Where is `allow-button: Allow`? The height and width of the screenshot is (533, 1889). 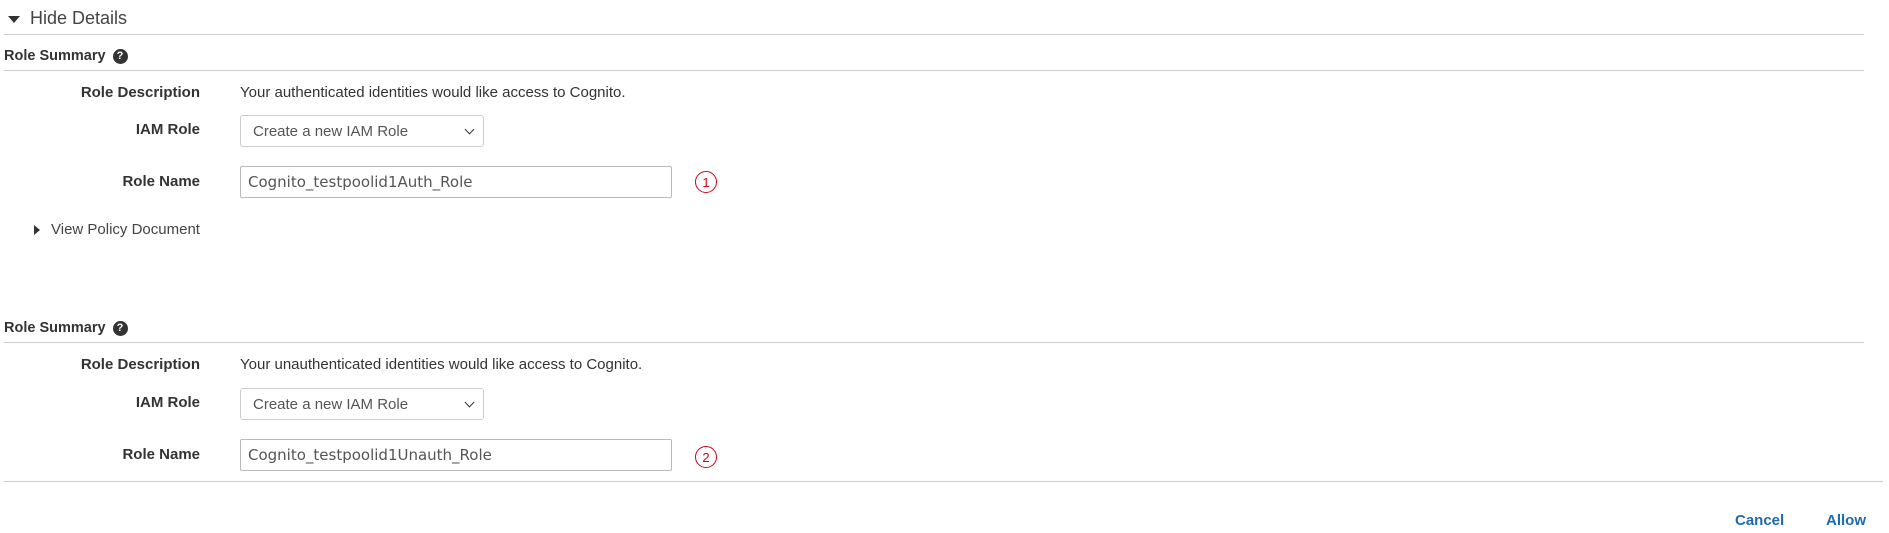
allow-button: Allow is located at coordinates (1846, 520).